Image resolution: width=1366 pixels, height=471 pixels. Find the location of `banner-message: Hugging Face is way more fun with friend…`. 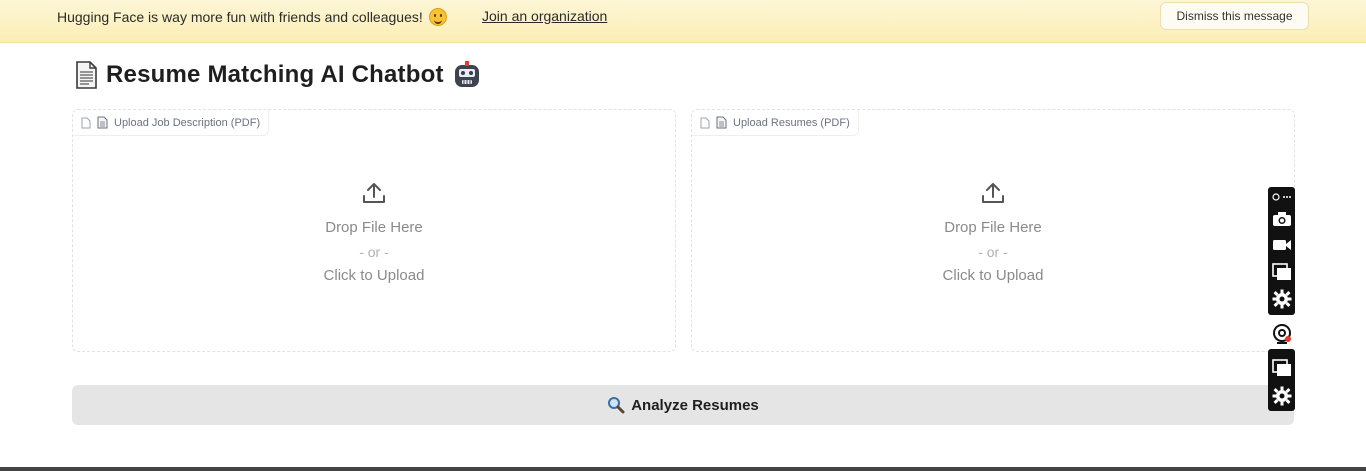

banner-message: Hugging Face is way more fun with friend… is located at coordinates (240, 17).